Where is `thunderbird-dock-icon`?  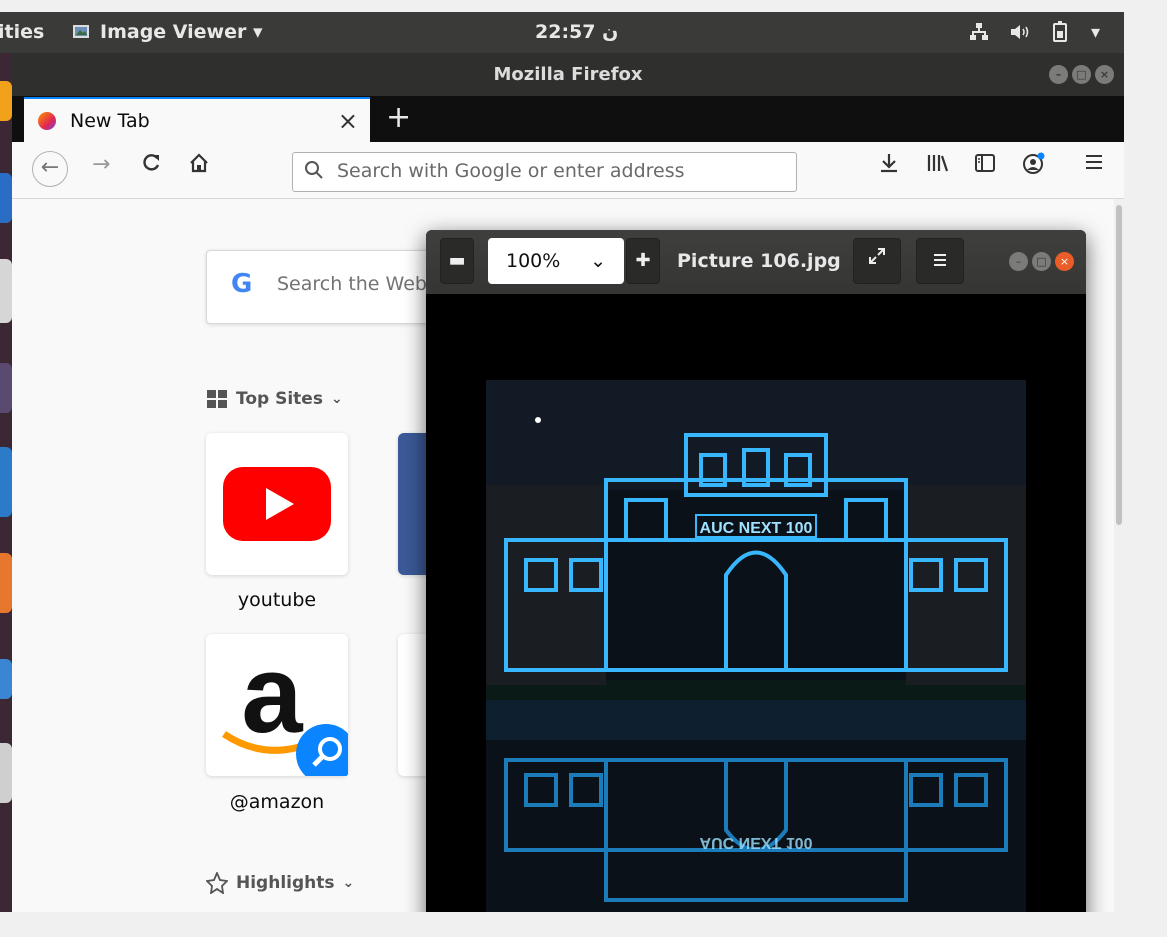
thunderbird-dock-icon is located at coordinates (6, 198).